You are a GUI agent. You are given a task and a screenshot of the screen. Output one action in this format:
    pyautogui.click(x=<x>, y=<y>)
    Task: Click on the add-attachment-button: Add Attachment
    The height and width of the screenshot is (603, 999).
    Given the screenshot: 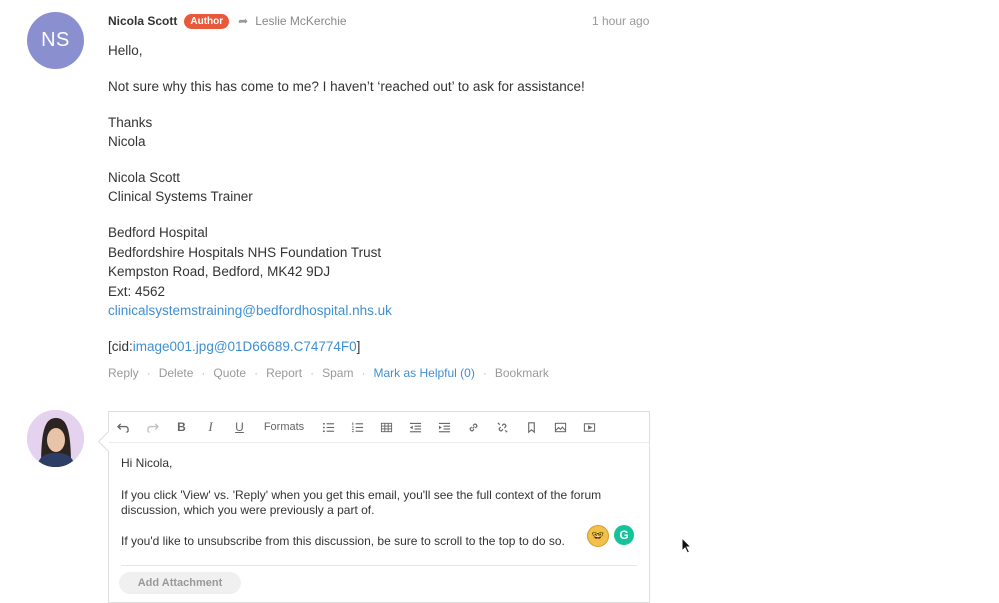 What is the action you would take?
    pyautogui.click(x=180, y=583)
    